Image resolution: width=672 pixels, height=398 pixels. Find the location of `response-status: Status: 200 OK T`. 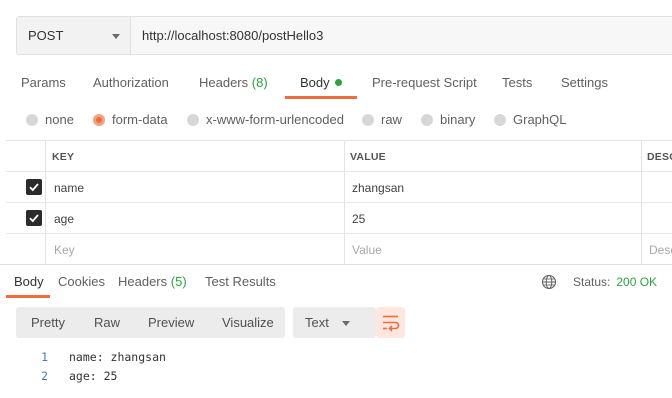

response-status: Status: 200 OK T is located at coordinates (606, 282).